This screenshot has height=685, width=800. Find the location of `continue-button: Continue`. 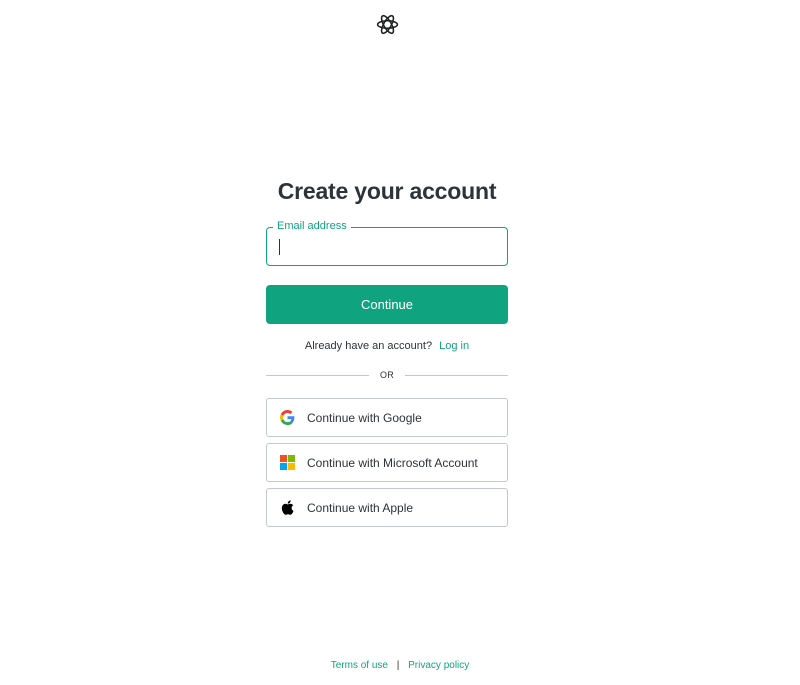

continue-button: Continue is located at coordinates (387, 304).